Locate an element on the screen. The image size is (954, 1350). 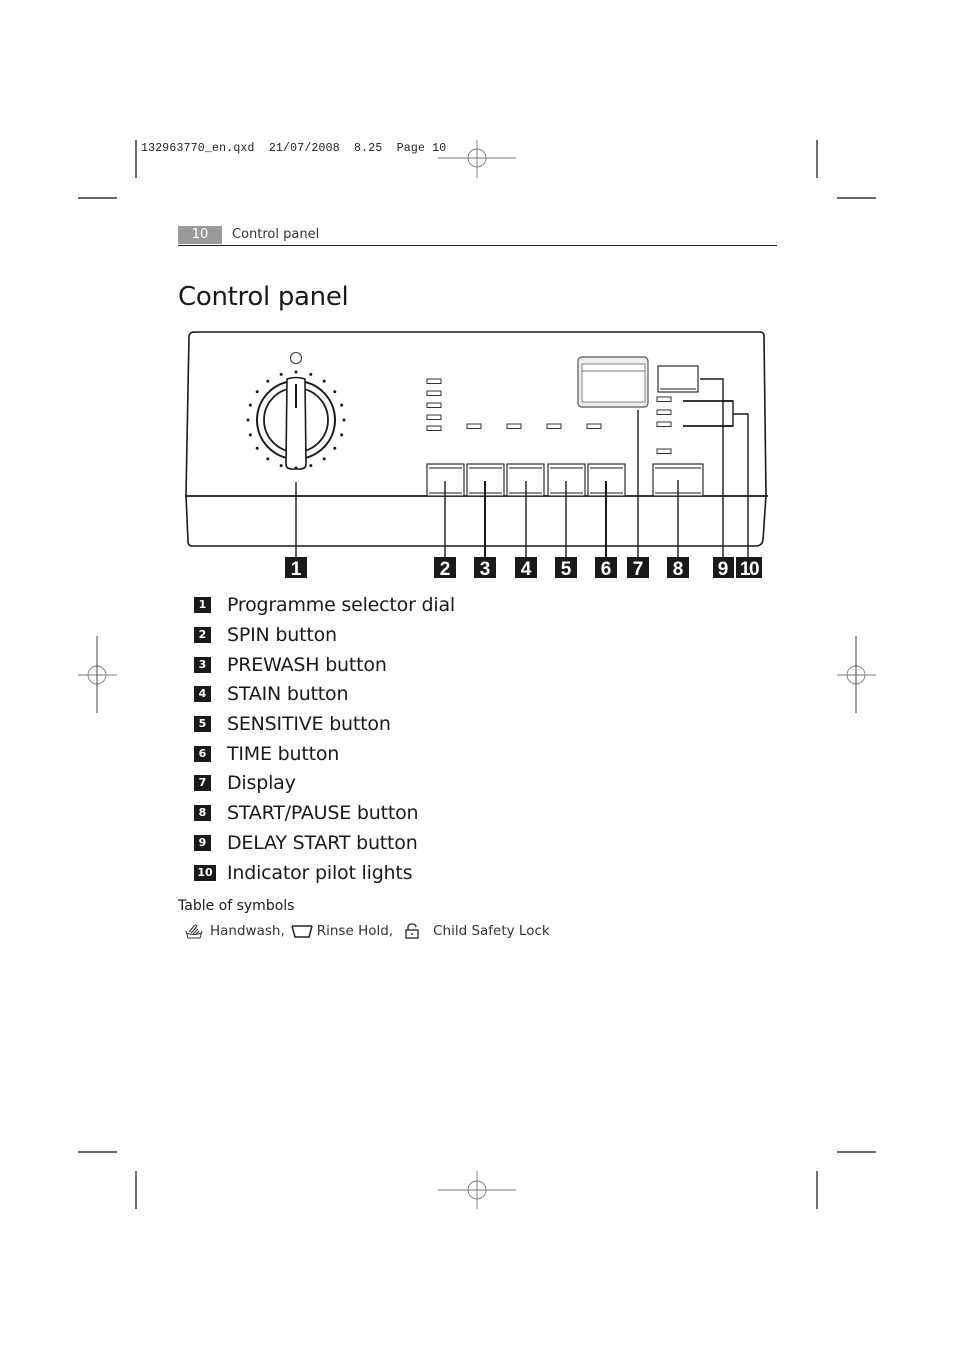
legend-number-badge: 9 is located at coordinates (202, 843).